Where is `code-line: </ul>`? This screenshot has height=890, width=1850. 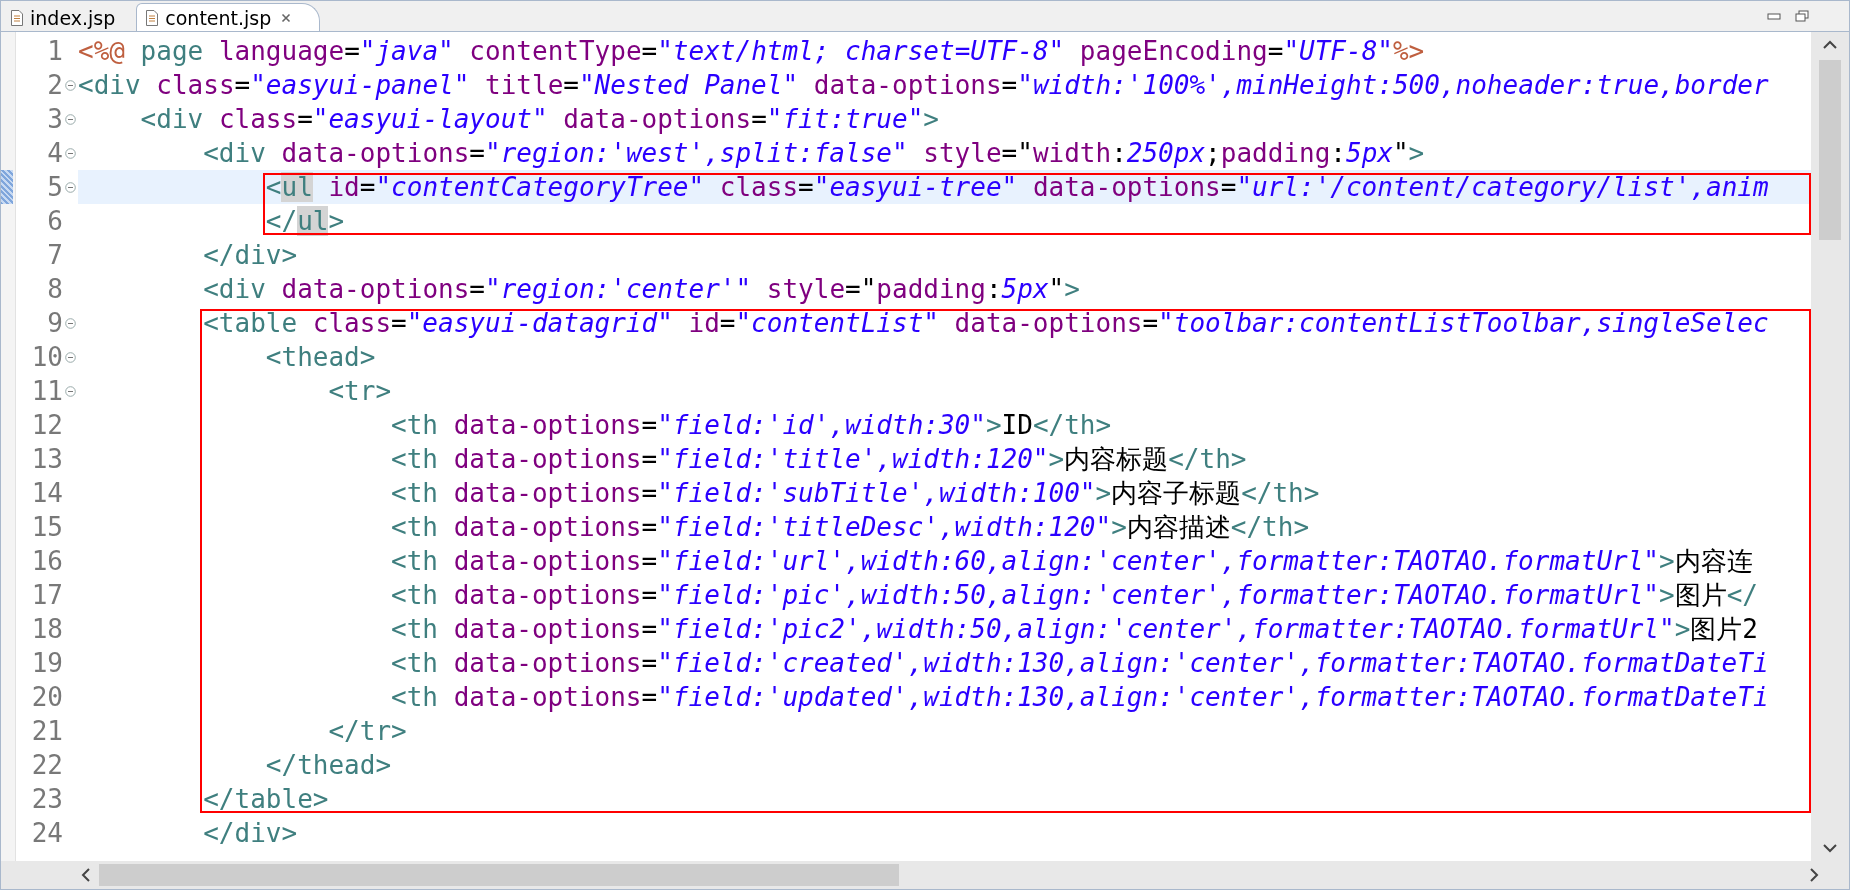
code-line: </ul> is located at coordinates (305, 221).